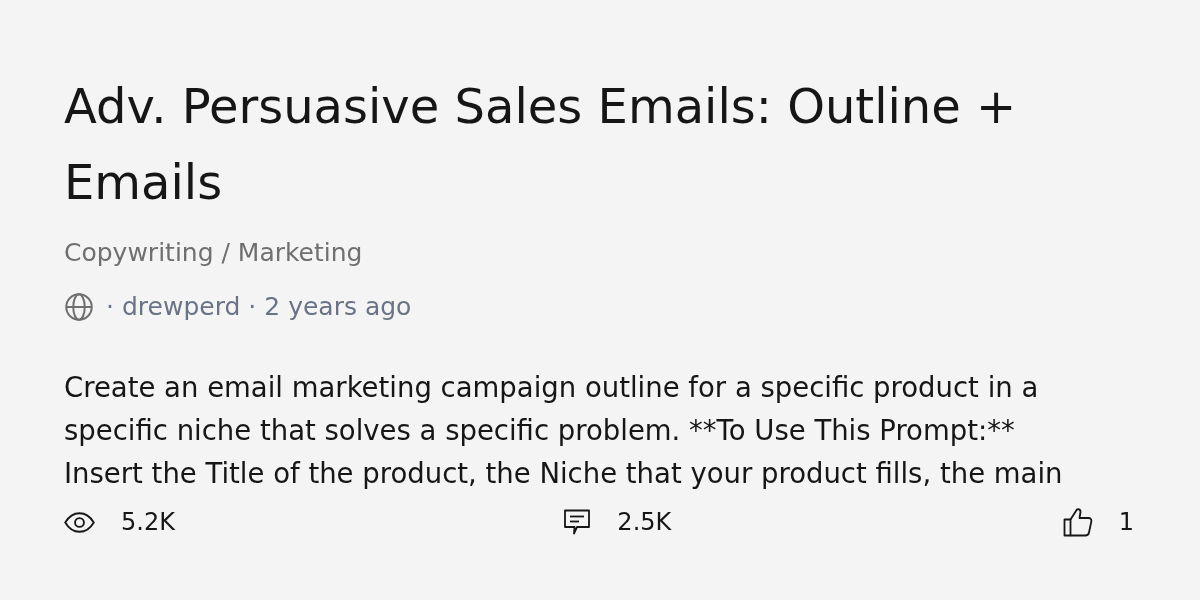  I want to click on eye-icon, so click(79, 522).